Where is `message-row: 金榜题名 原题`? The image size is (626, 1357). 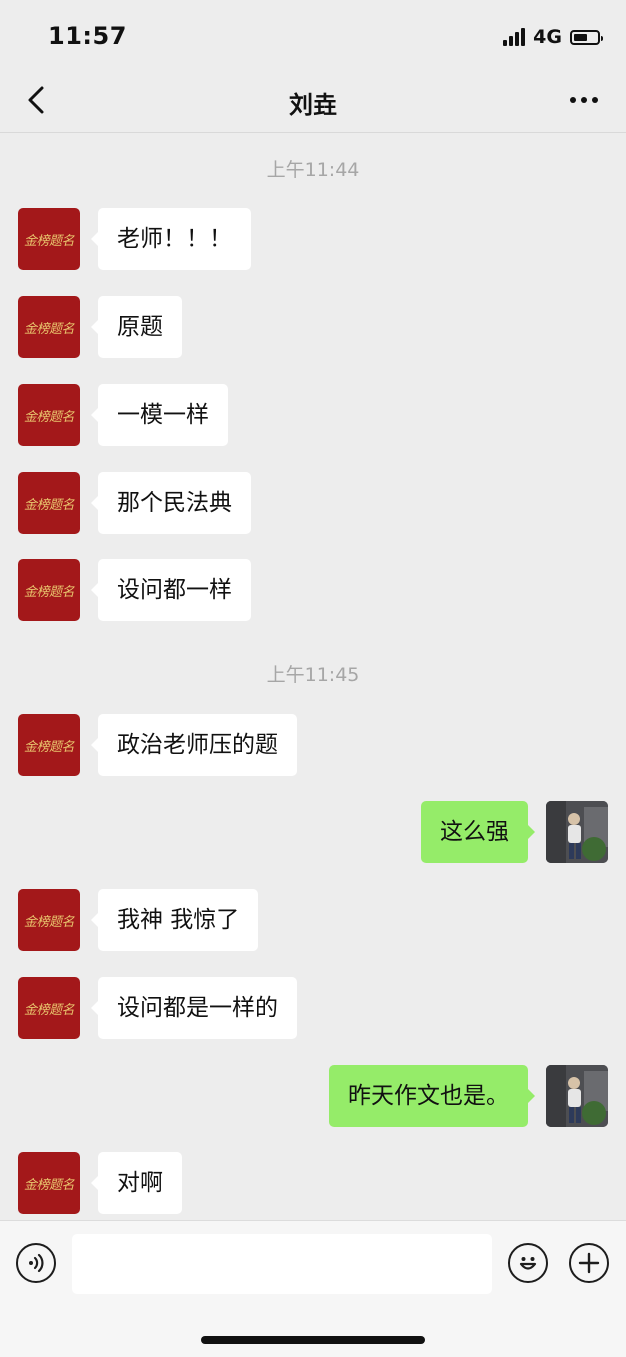
message-row: 金榜题名 原题 is located at coordinates (313, 327).